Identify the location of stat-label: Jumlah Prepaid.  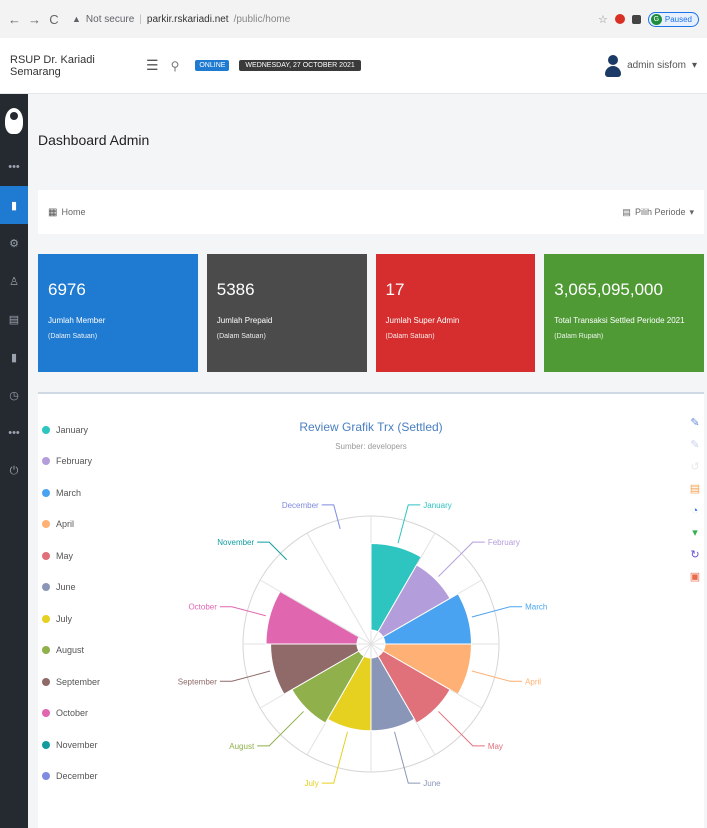
(244, 320).